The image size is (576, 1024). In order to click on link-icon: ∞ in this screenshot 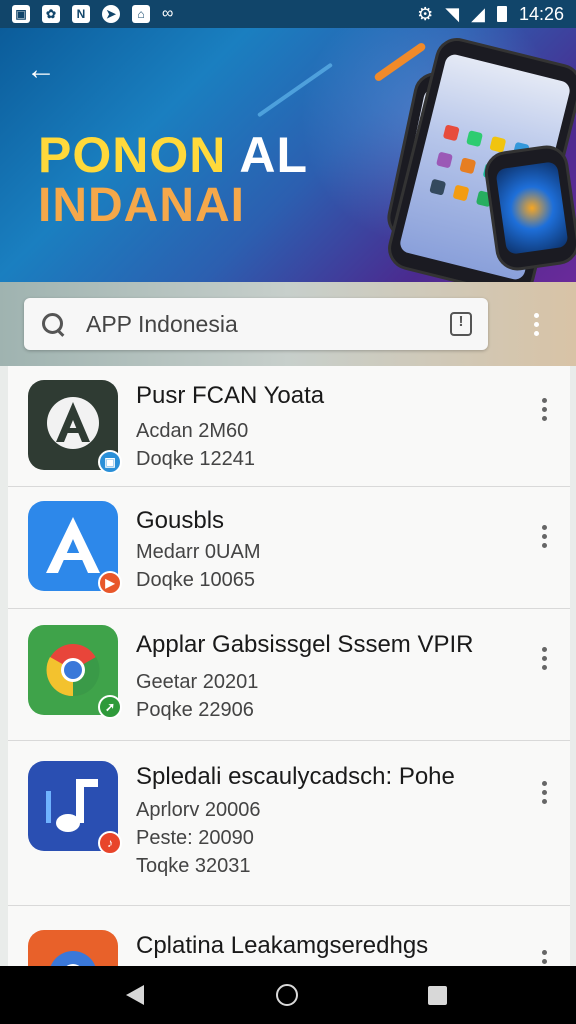, I will do `click(168, 13)`.